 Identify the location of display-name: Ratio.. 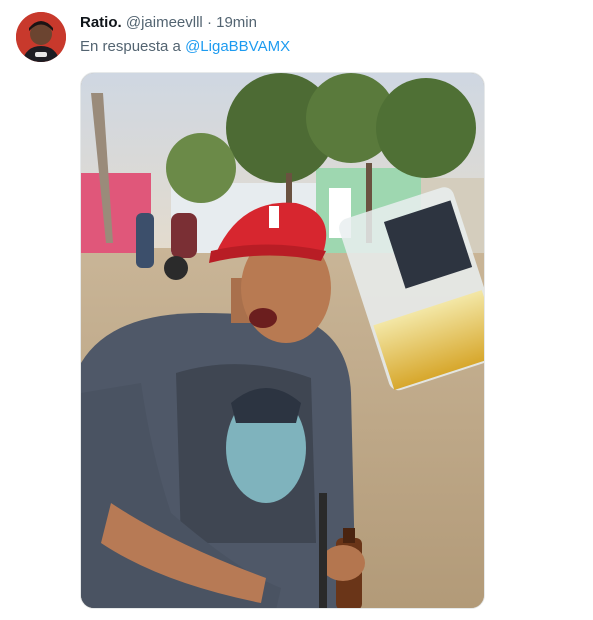
(101, 22).